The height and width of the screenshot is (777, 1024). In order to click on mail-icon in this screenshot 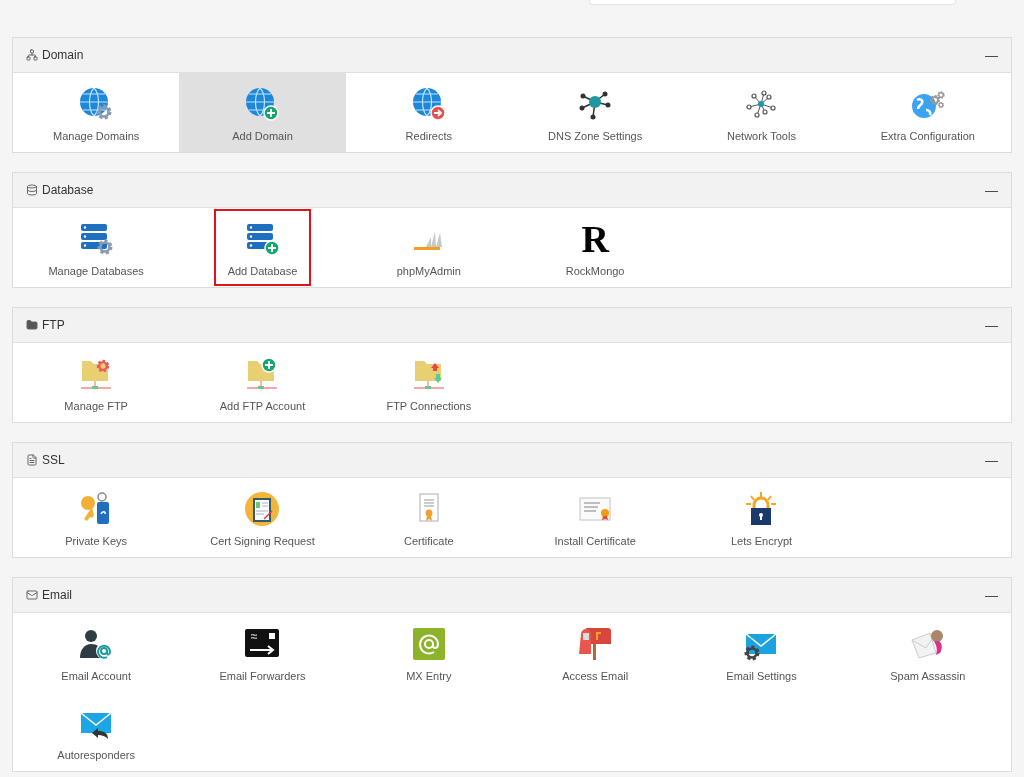, I will do `click(32, 595)`.